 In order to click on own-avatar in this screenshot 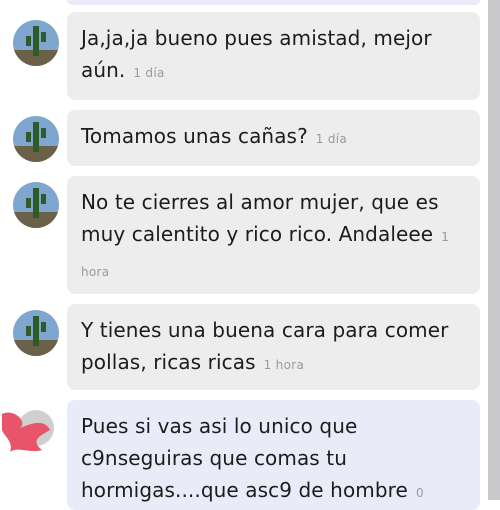, I will do `click(30, 436)`.